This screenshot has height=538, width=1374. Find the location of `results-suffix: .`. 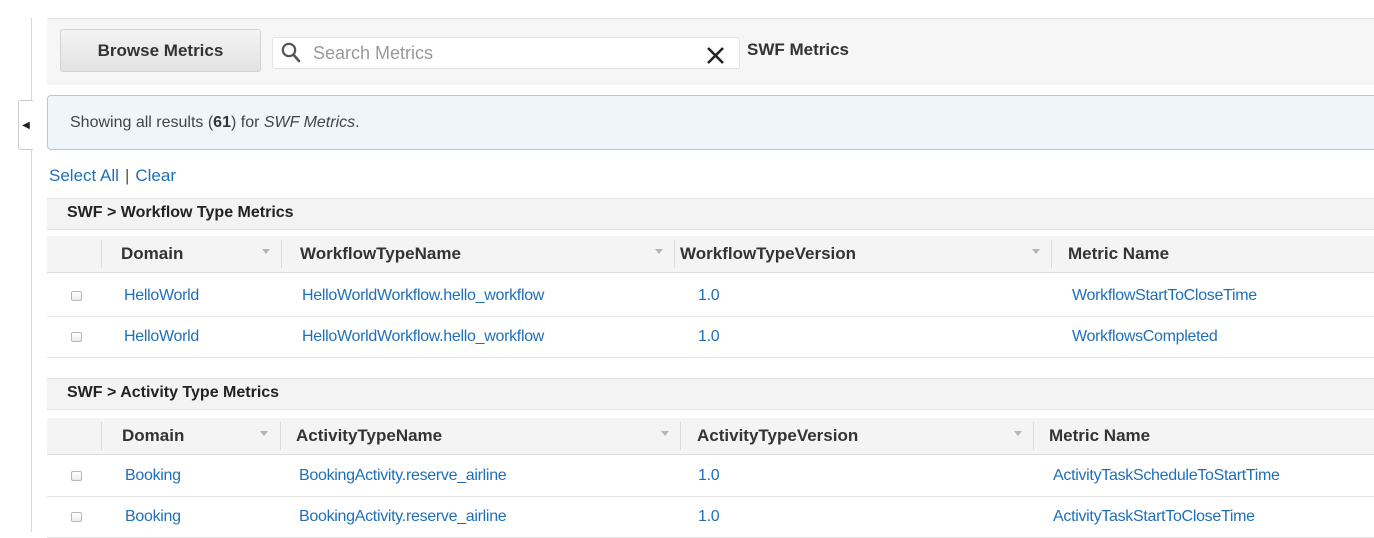

results-suffix: . is located at coordinates (357, 122).